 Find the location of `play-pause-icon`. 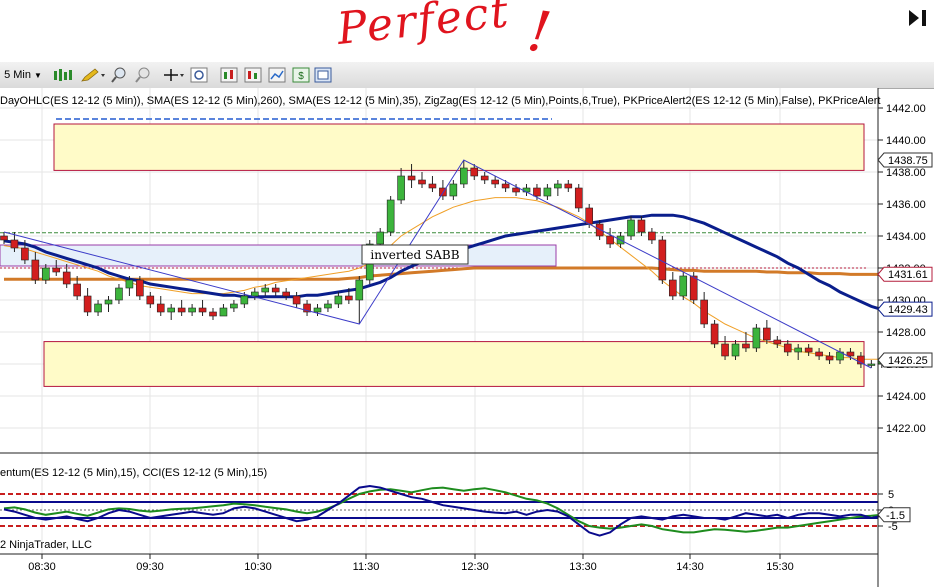

play-pause-icon is located at coordinates (918, 18).